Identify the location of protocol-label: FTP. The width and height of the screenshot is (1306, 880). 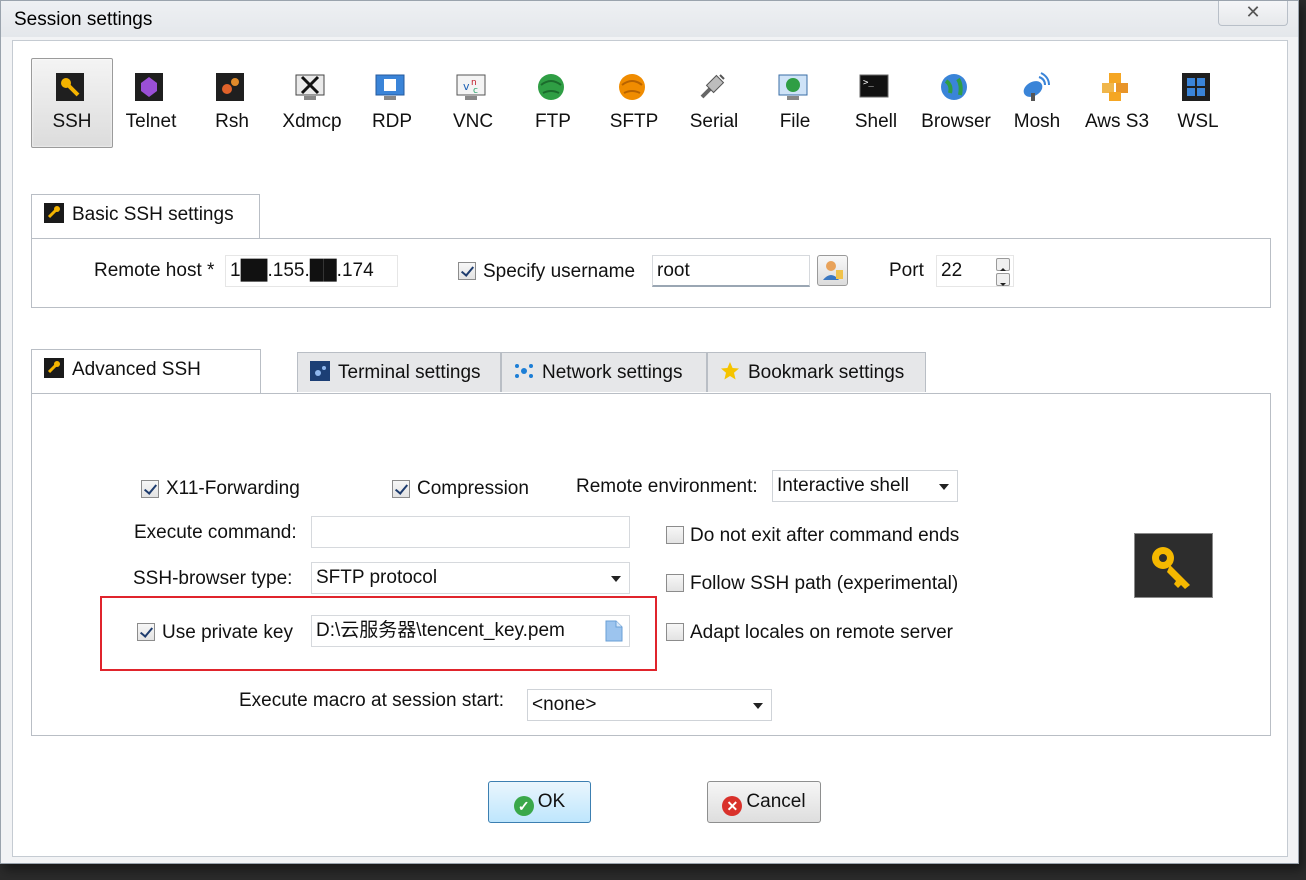
(553, 121).